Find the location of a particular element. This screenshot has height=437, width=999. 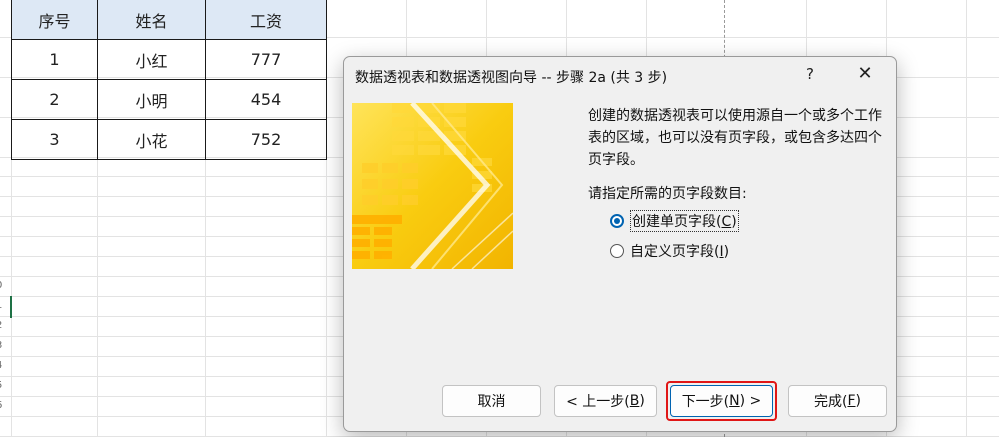

row-number: 0 is located at coordinates (6, 286).